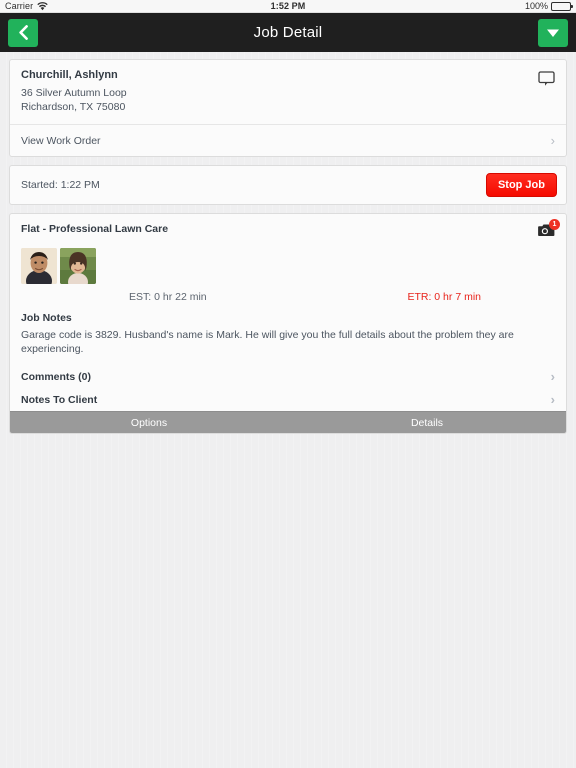 This screenshot has width=576, height=768. What do you see at coordinates (288, 399) in the screenshot?
I see `notes-to-client-row: Notes To Client ›` at bounding box center [288, 399].